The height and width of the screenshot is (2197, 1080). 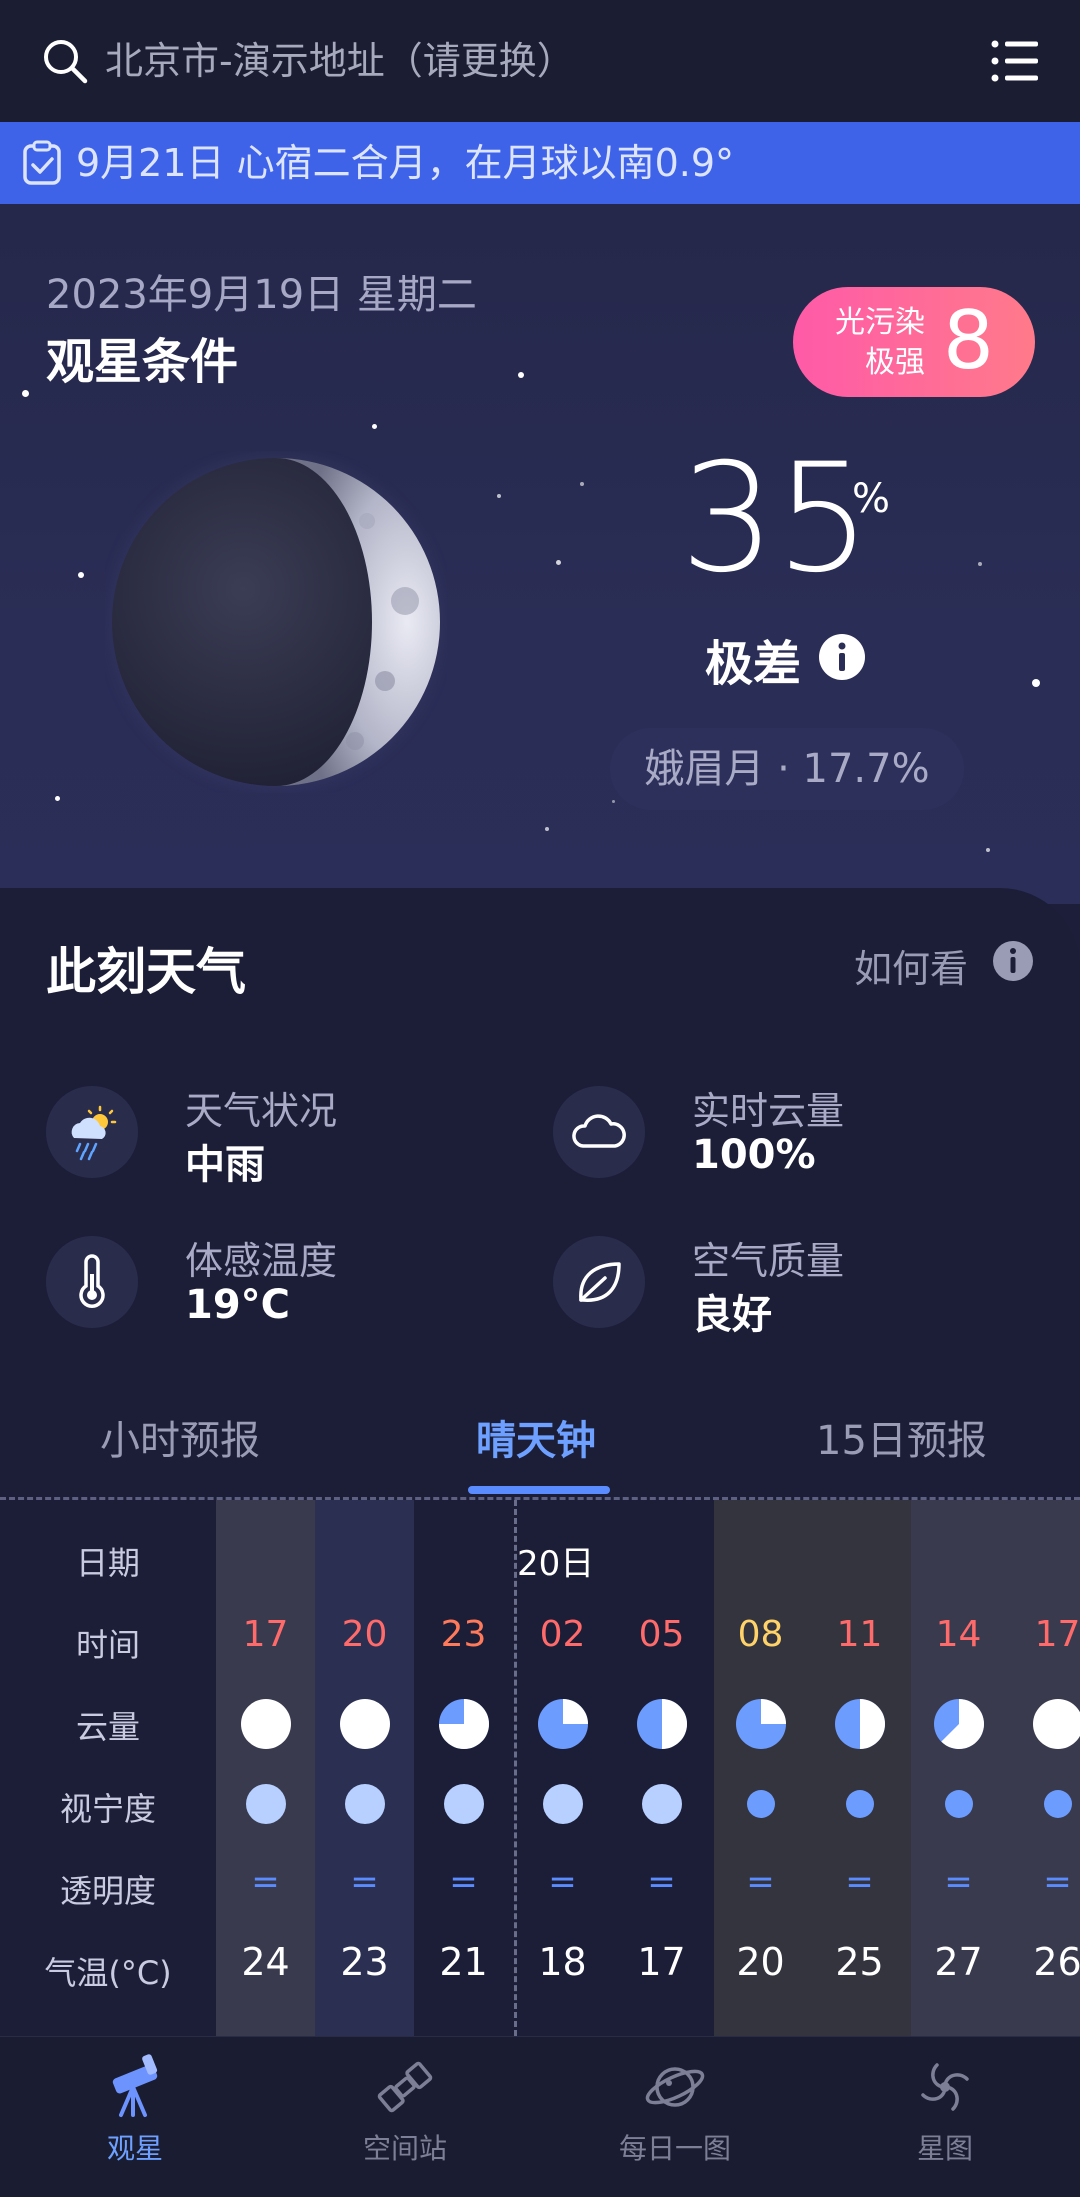 I want to click on feels-like-value: 19°C, so click(x=238, y=1305).